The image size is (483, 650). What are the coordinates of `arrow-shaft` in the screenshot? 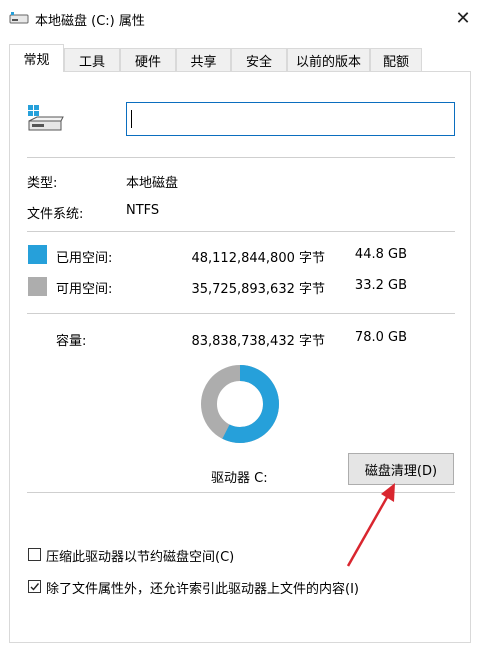 It's located at (369, 529).